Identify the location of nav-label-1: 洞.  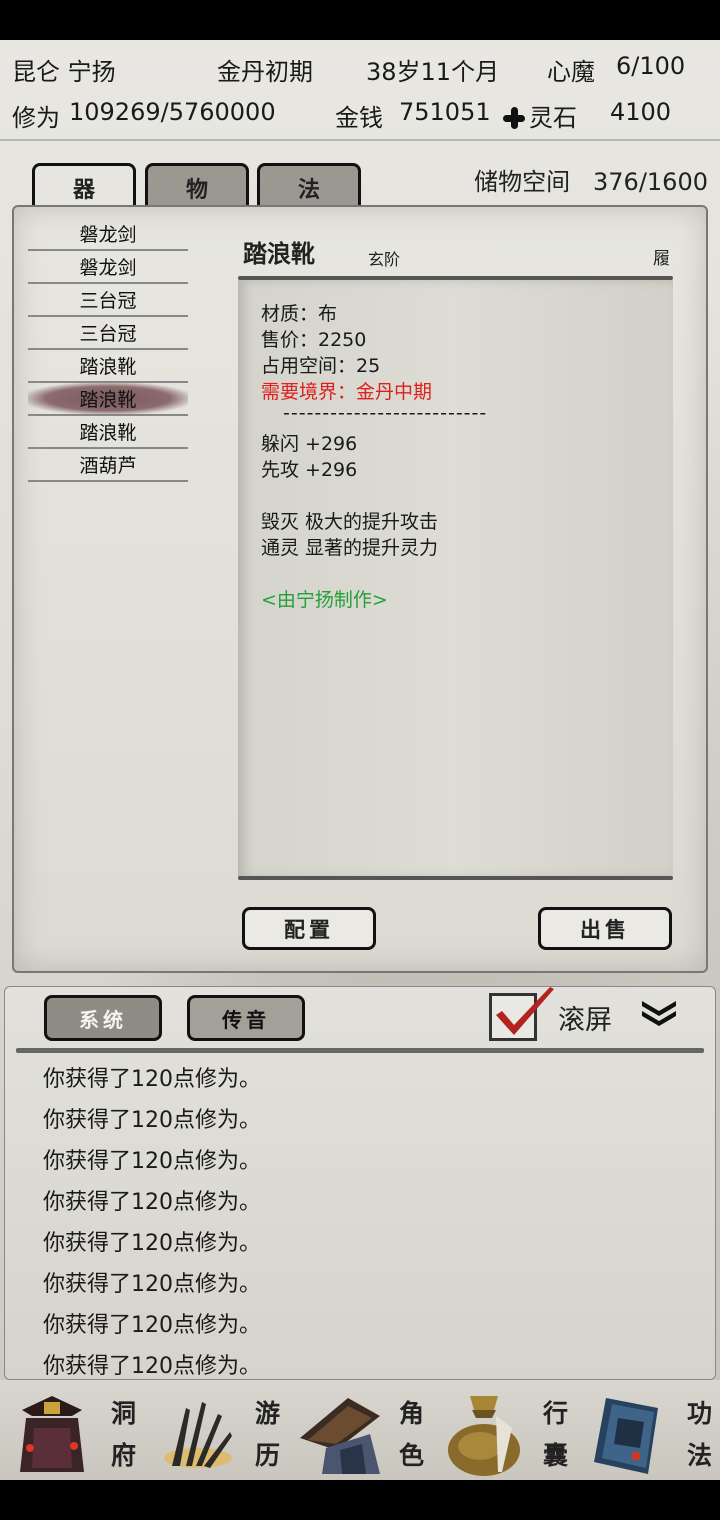
(123, 1413).